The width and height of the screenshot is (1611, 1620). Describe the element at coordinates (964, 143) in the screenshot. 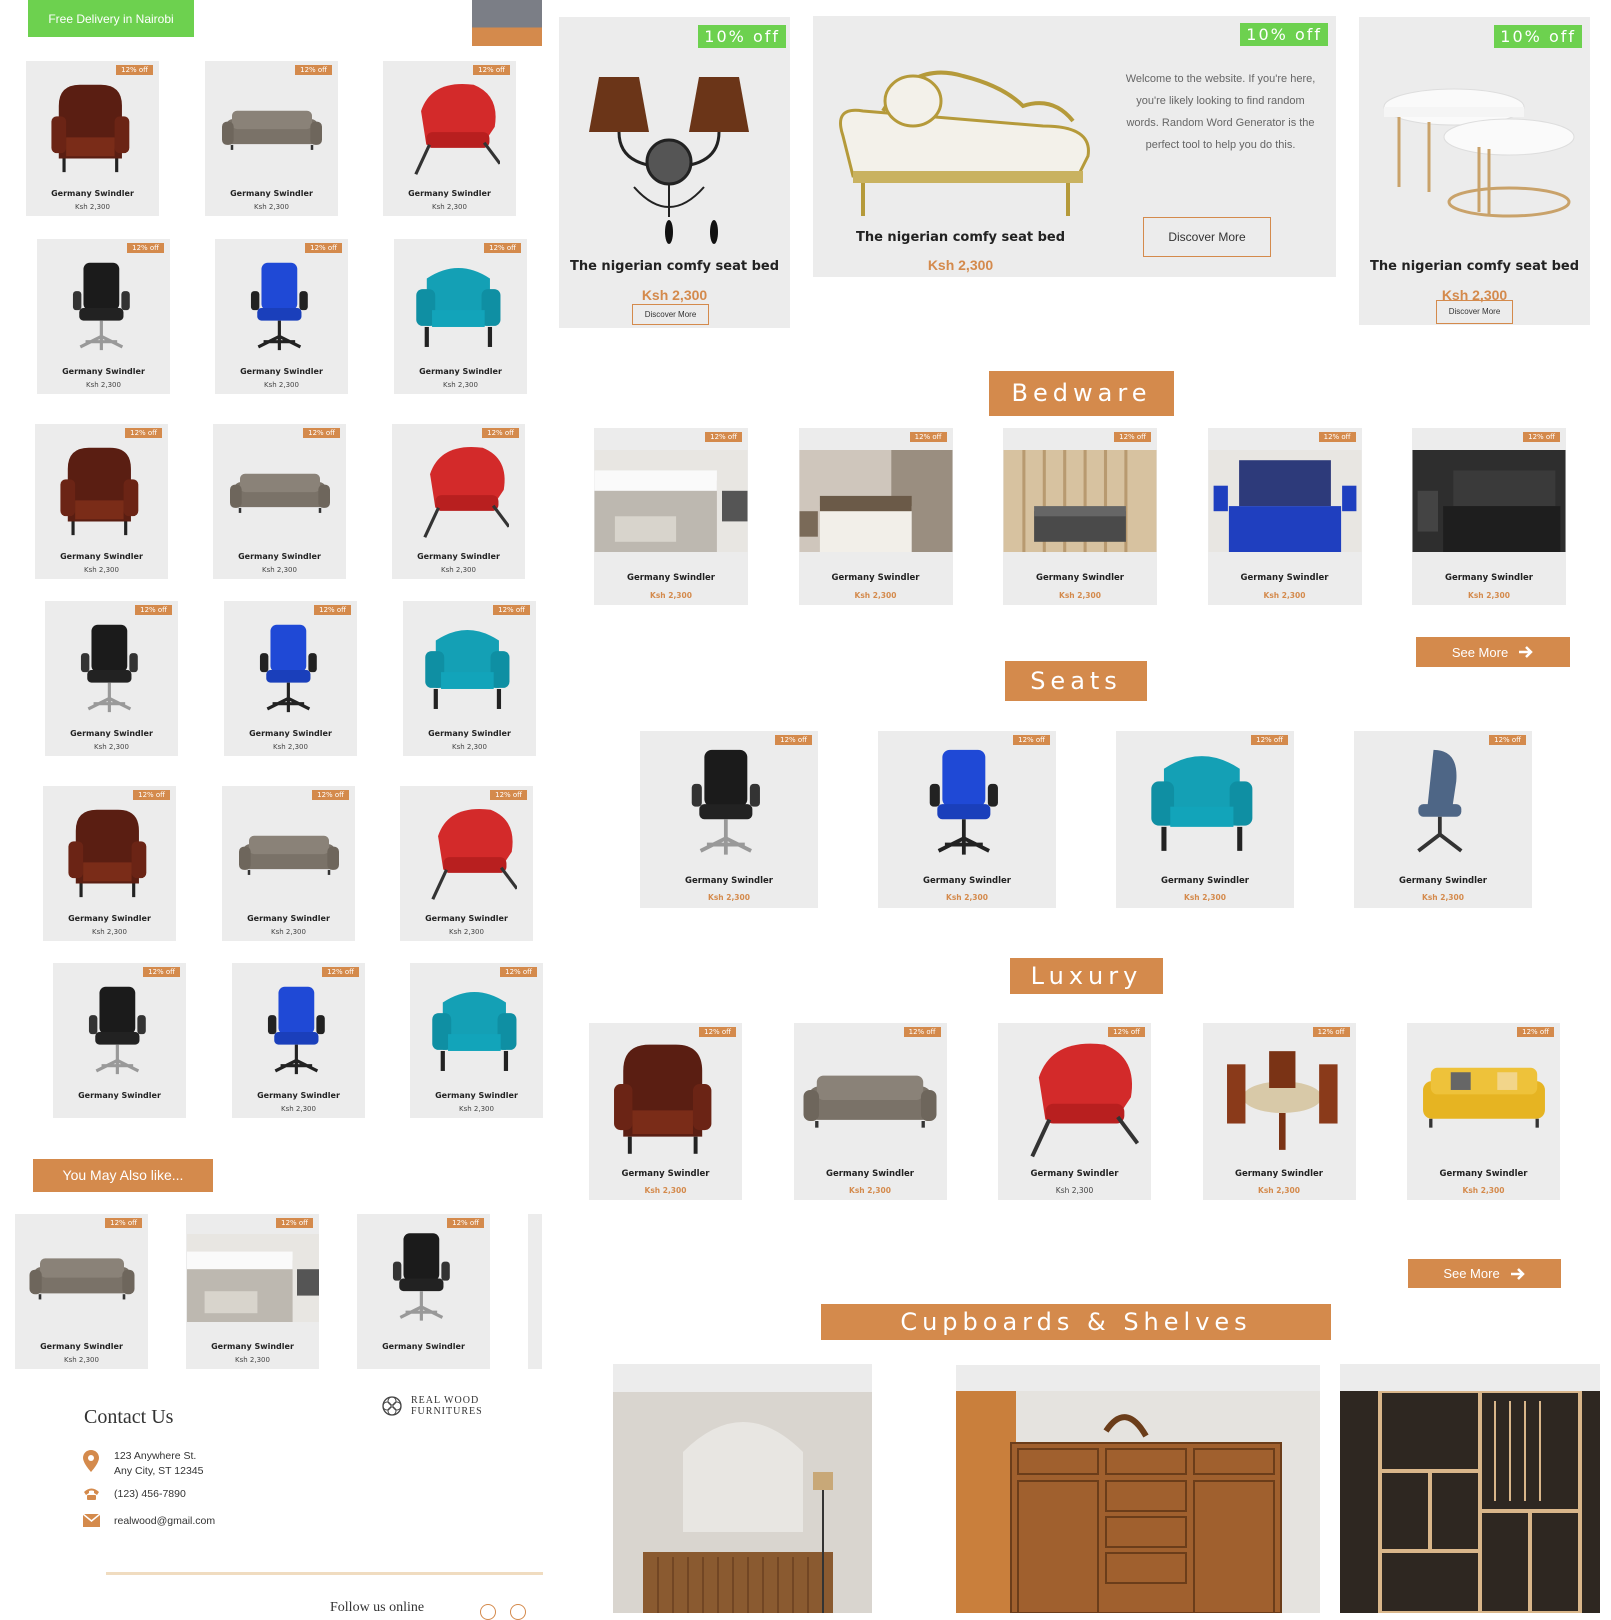

I see `chaise-lounge-image` at that location.